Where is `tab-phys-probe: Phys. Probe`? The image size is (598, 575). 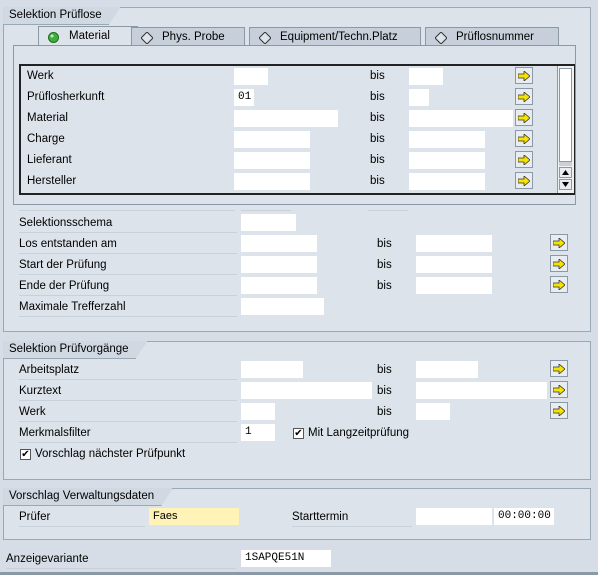
tab-phys-probe: Phys. Probe is located at coordinates (188, 36).